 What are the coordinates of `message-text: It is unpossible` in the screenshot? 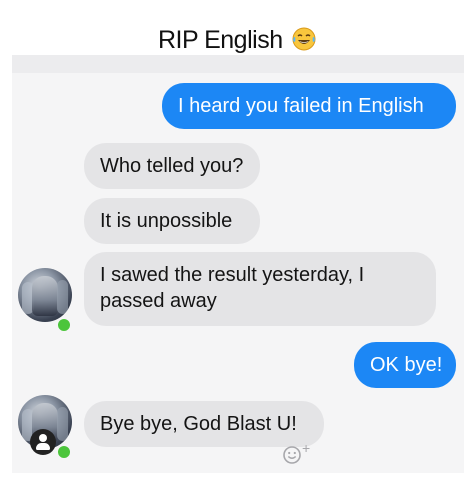 It's located at (166, 221).